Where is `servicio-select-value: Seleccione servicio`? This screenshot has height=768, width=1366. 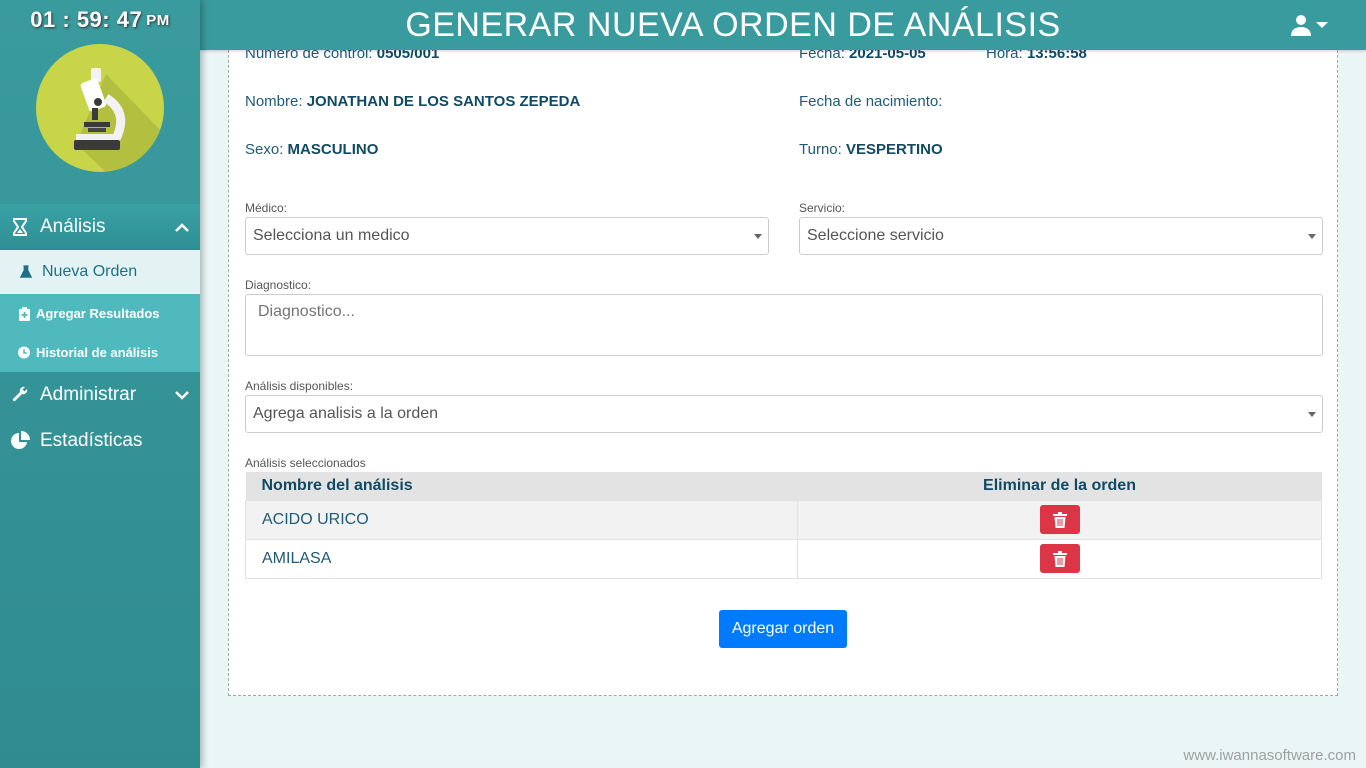 servicio-select-value: Seleccione servicio is located at coordinates (875, 235).